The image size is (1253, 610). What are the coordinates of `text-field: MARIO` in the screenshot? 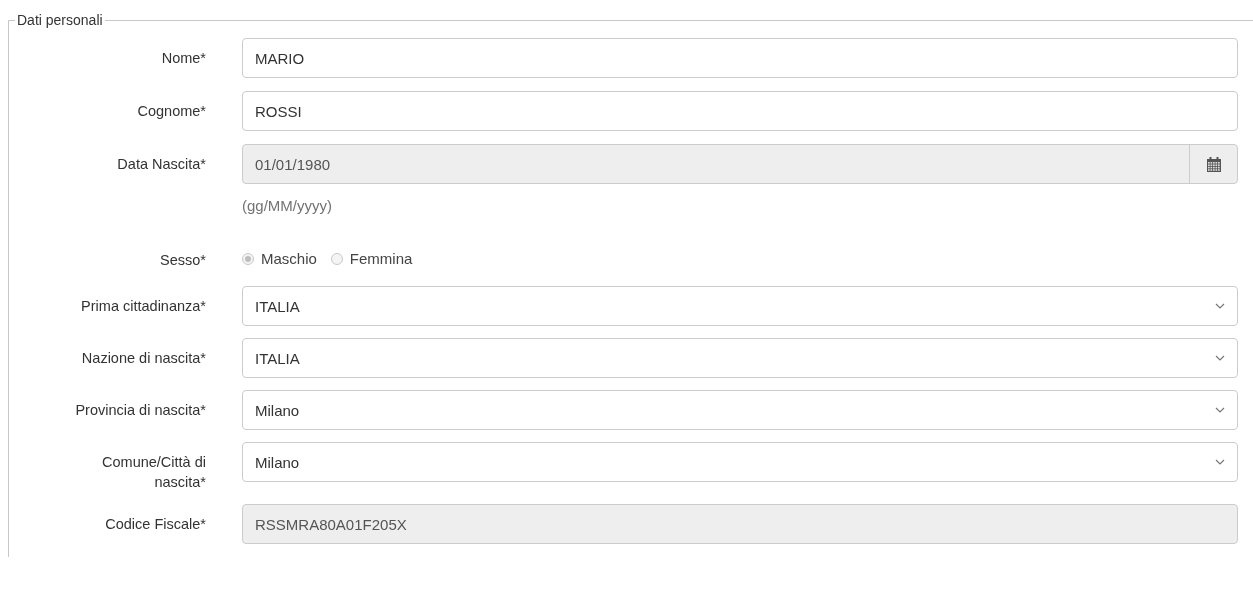 It's located at (740, 58).